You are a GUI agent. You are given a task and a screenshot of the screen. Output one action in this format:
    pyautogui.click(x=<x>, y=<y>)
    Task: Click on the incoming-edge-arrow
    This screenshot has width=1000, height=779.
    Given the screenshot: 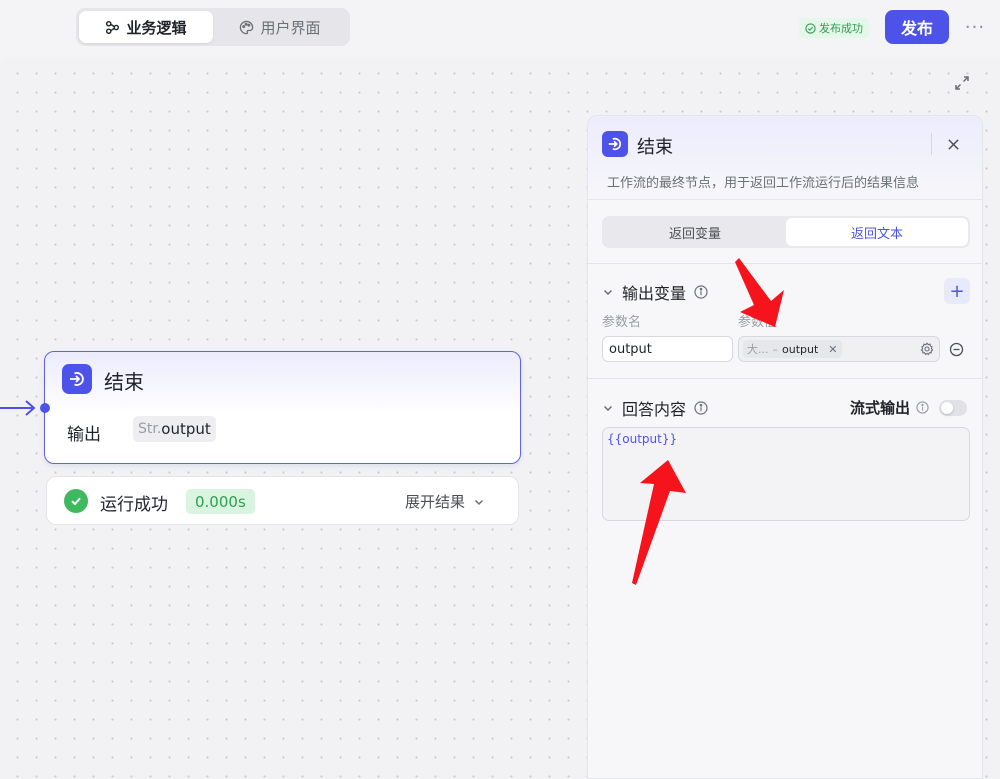 What is the action you would take?
    pyautogui.click(x=18, y=408)
    